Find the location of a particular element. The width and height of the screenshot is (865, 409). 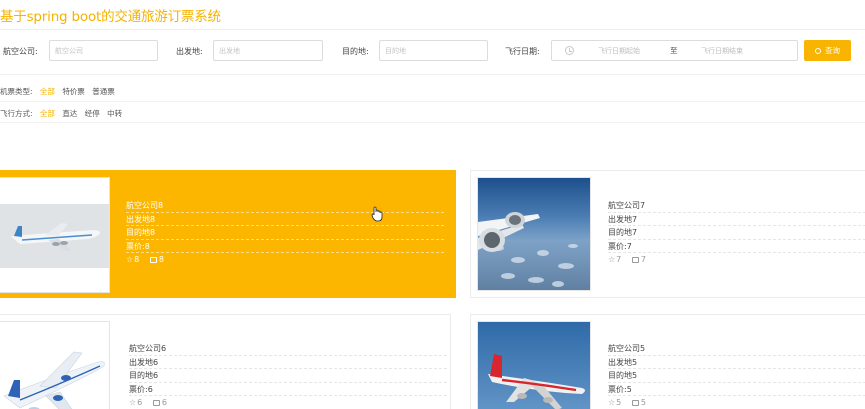

destination-label: 目的地: is located at coordinates (355, 51).